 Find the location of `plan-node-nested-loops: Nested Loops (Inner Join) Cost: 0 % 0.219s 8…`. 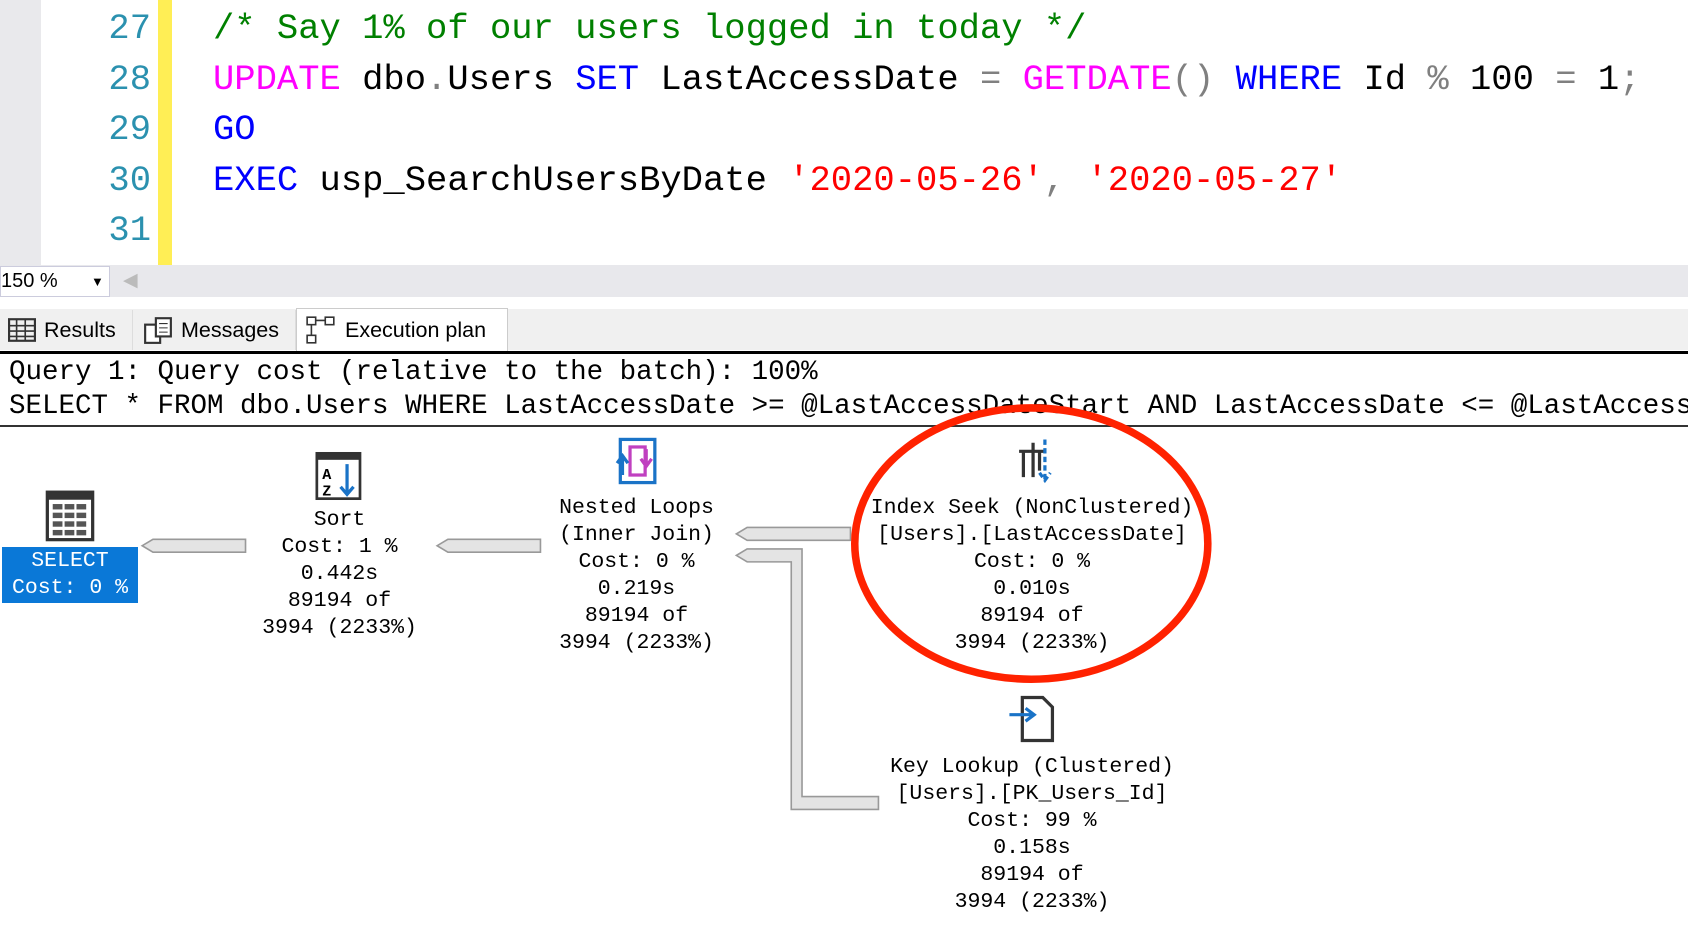

plan-node-nested-loops: Nested Loops (Inner Join) Cost: 0 % 0.219s 8… is located at coordinates (636, 546).